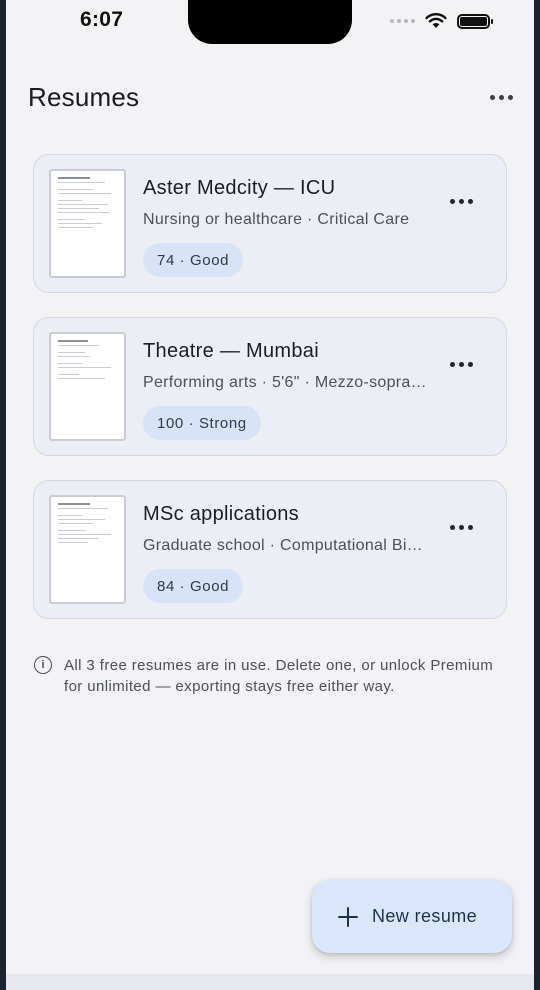 Image resolution: width=540 pixels, height=990 pixels. I want to click on status-bar: 6:07, so click(270, 24).